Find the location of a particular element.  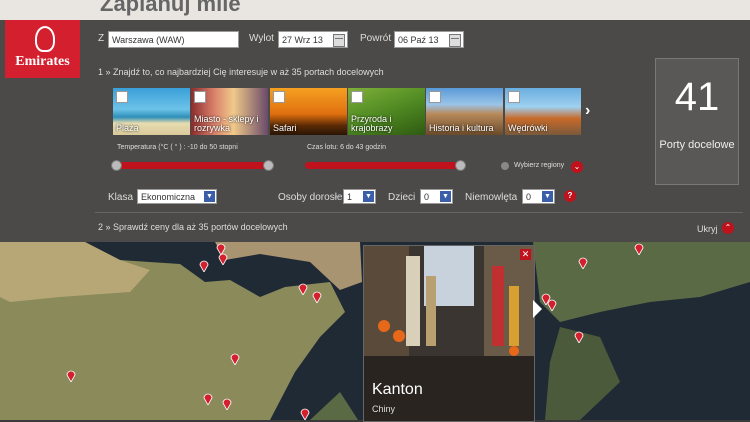

category-label: Przyroda i krajobrazy is located at coordinates (372, 123).